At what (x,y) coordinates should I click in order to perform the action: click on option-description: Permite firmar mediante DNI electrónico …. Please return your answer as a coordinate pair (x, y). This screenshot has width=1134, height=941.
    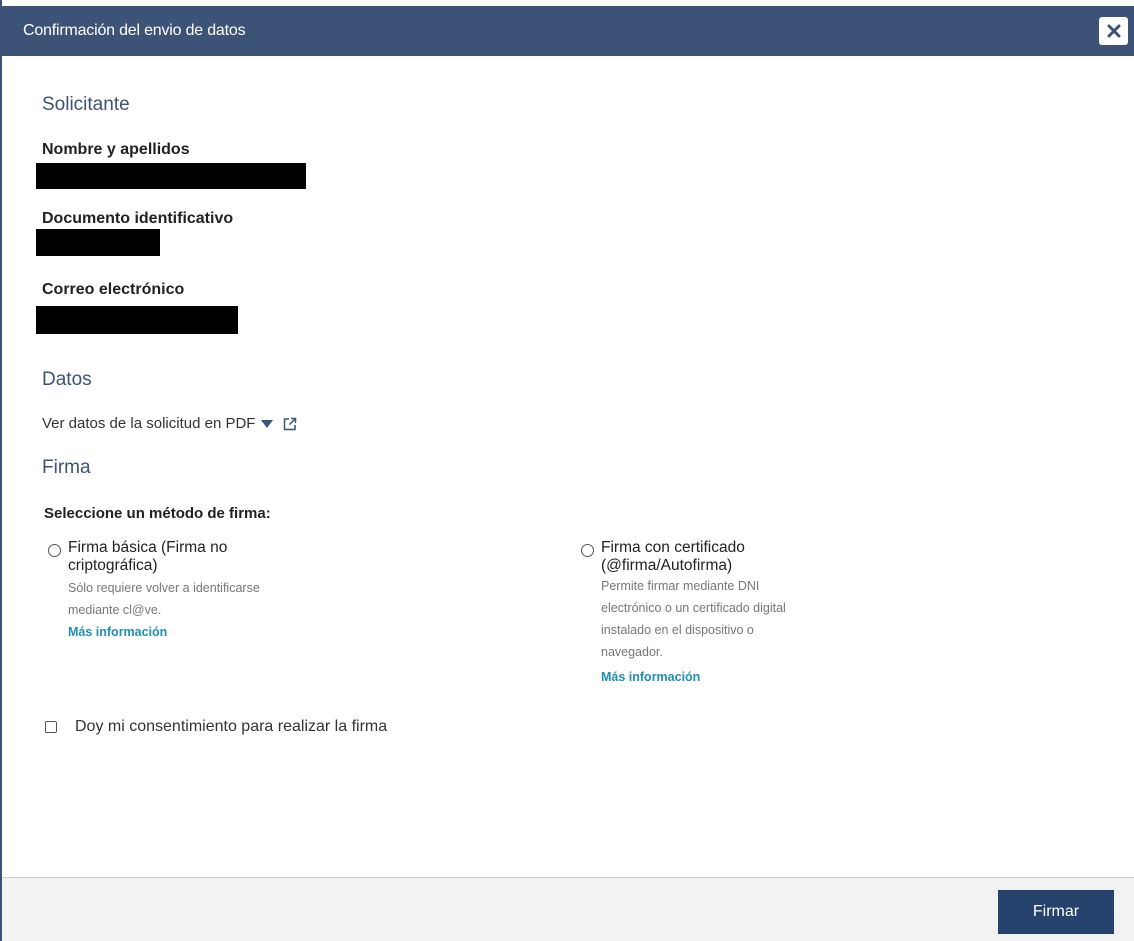
    Looking at the image, I should click on (693, 619).